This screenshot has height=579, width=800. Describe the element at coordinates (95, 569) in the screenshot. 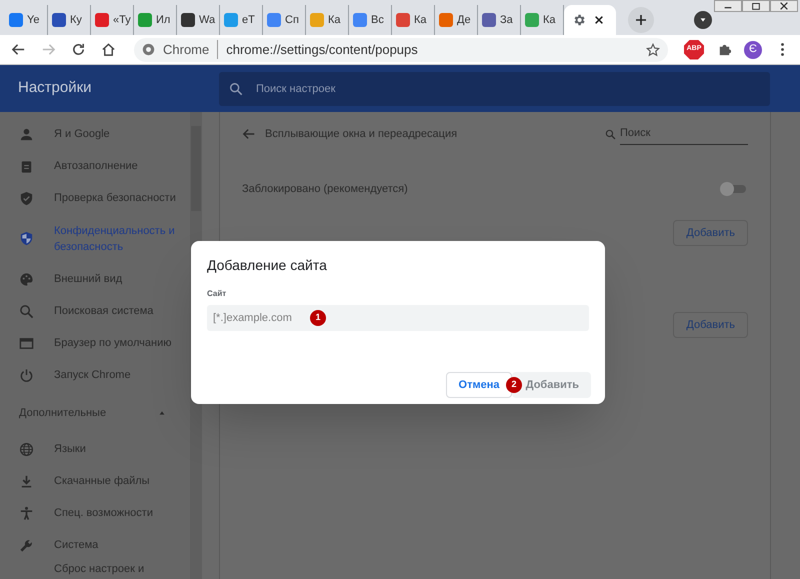

I see `sidebar-item: Сброс настроек и` at that location.